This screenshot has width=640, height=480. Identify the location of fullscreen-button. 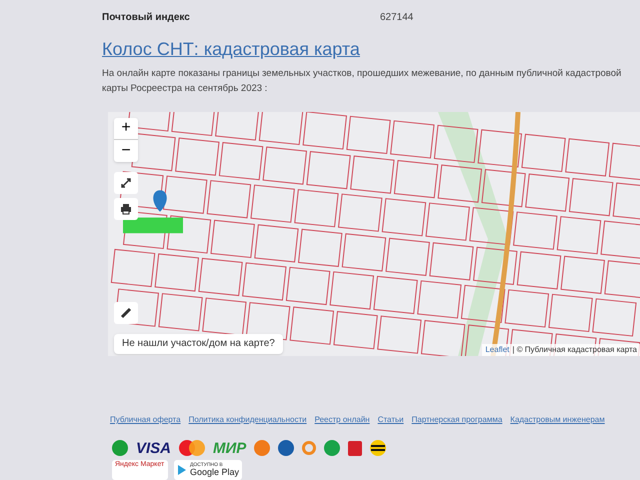
(126, 183).